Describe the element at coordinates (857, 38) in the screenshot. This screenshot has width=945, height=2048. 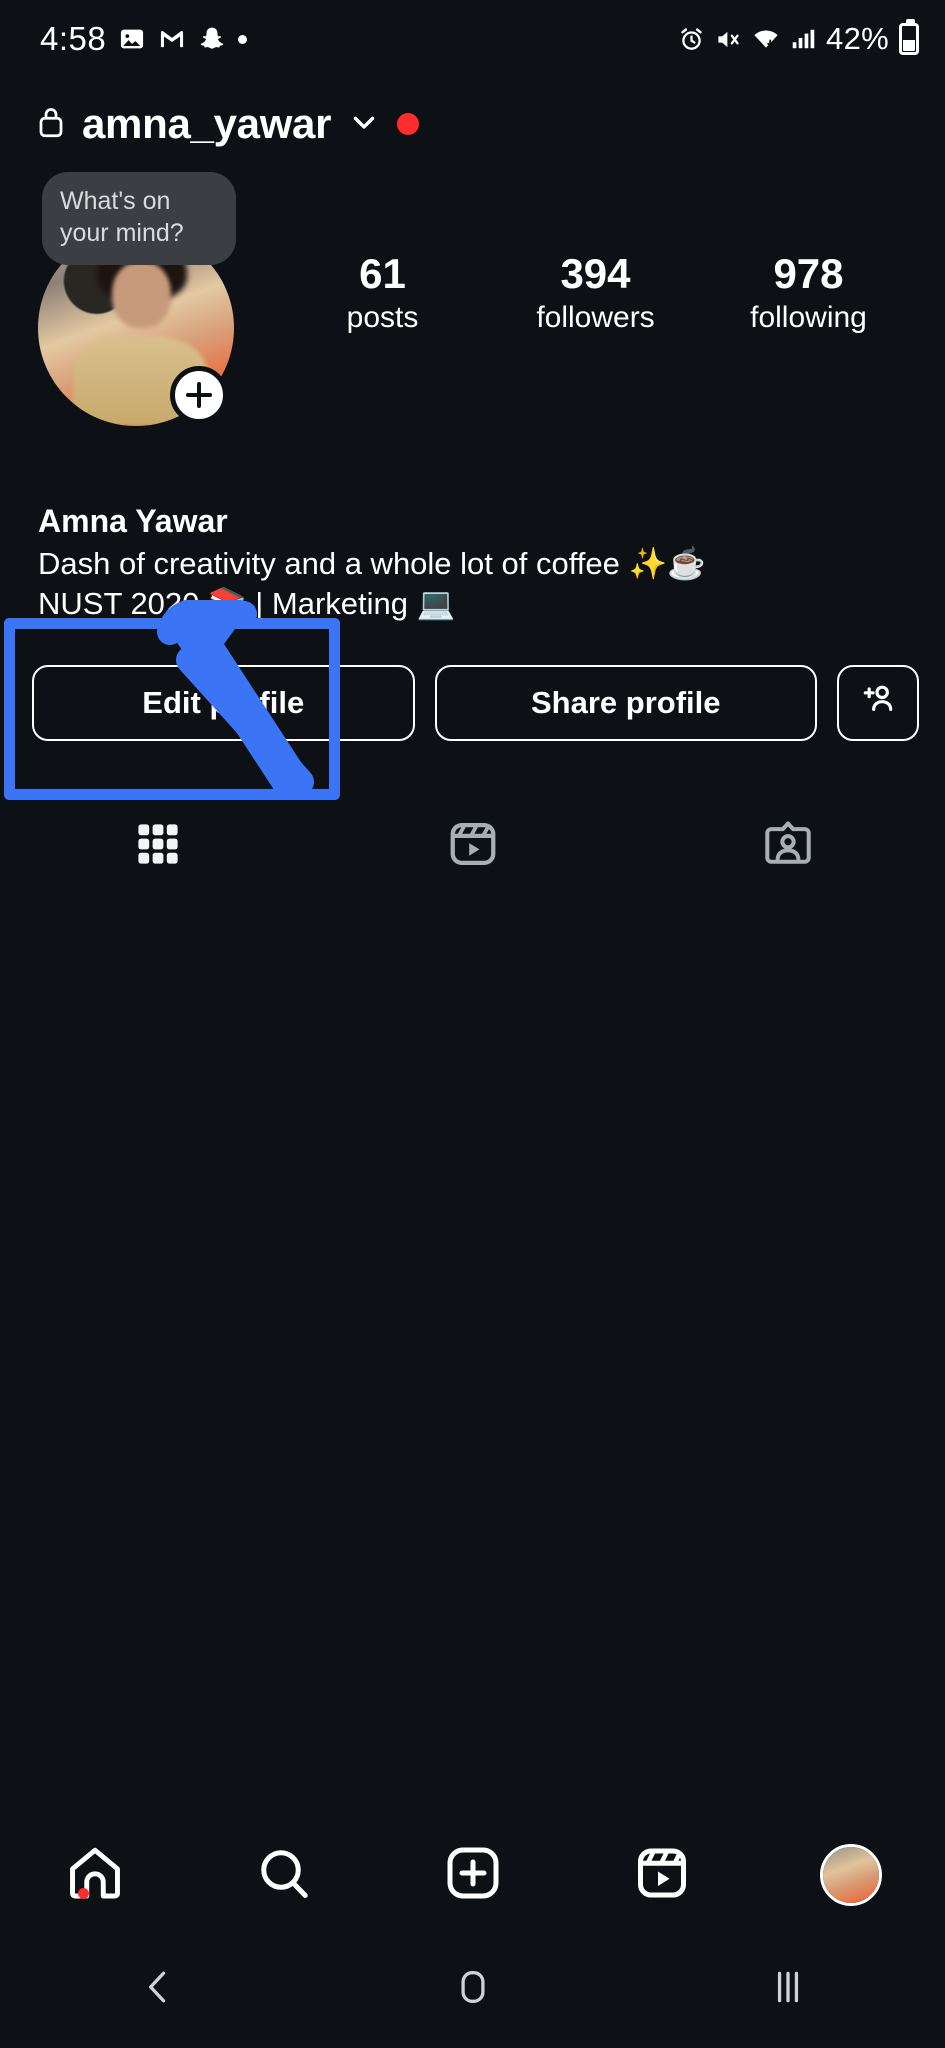
I see `battery-percent: 42%` at that location.